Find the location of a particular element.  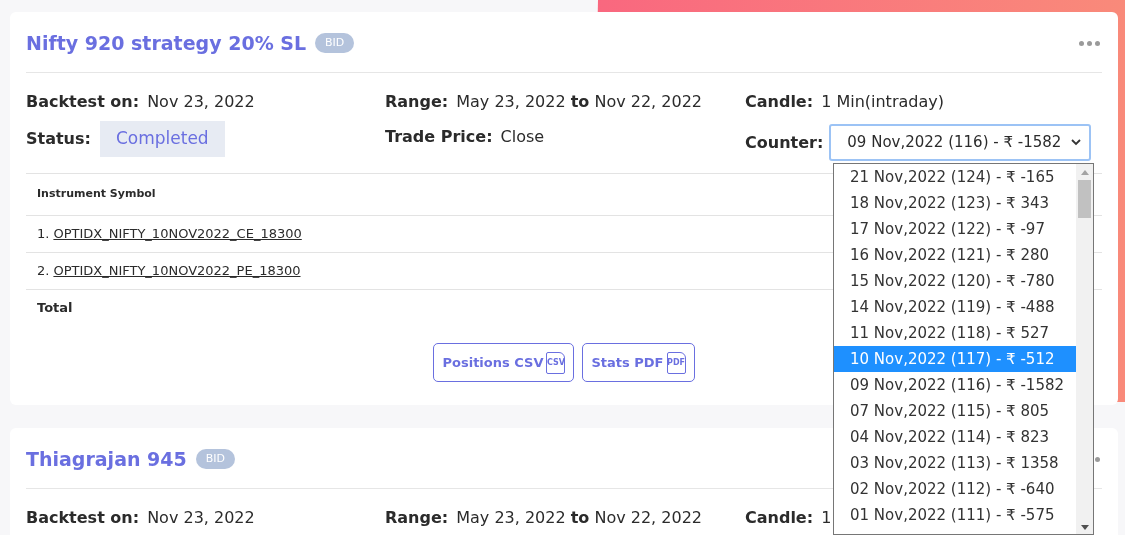

column-header: Instrument Symbol is located at coordinates (96, 194).